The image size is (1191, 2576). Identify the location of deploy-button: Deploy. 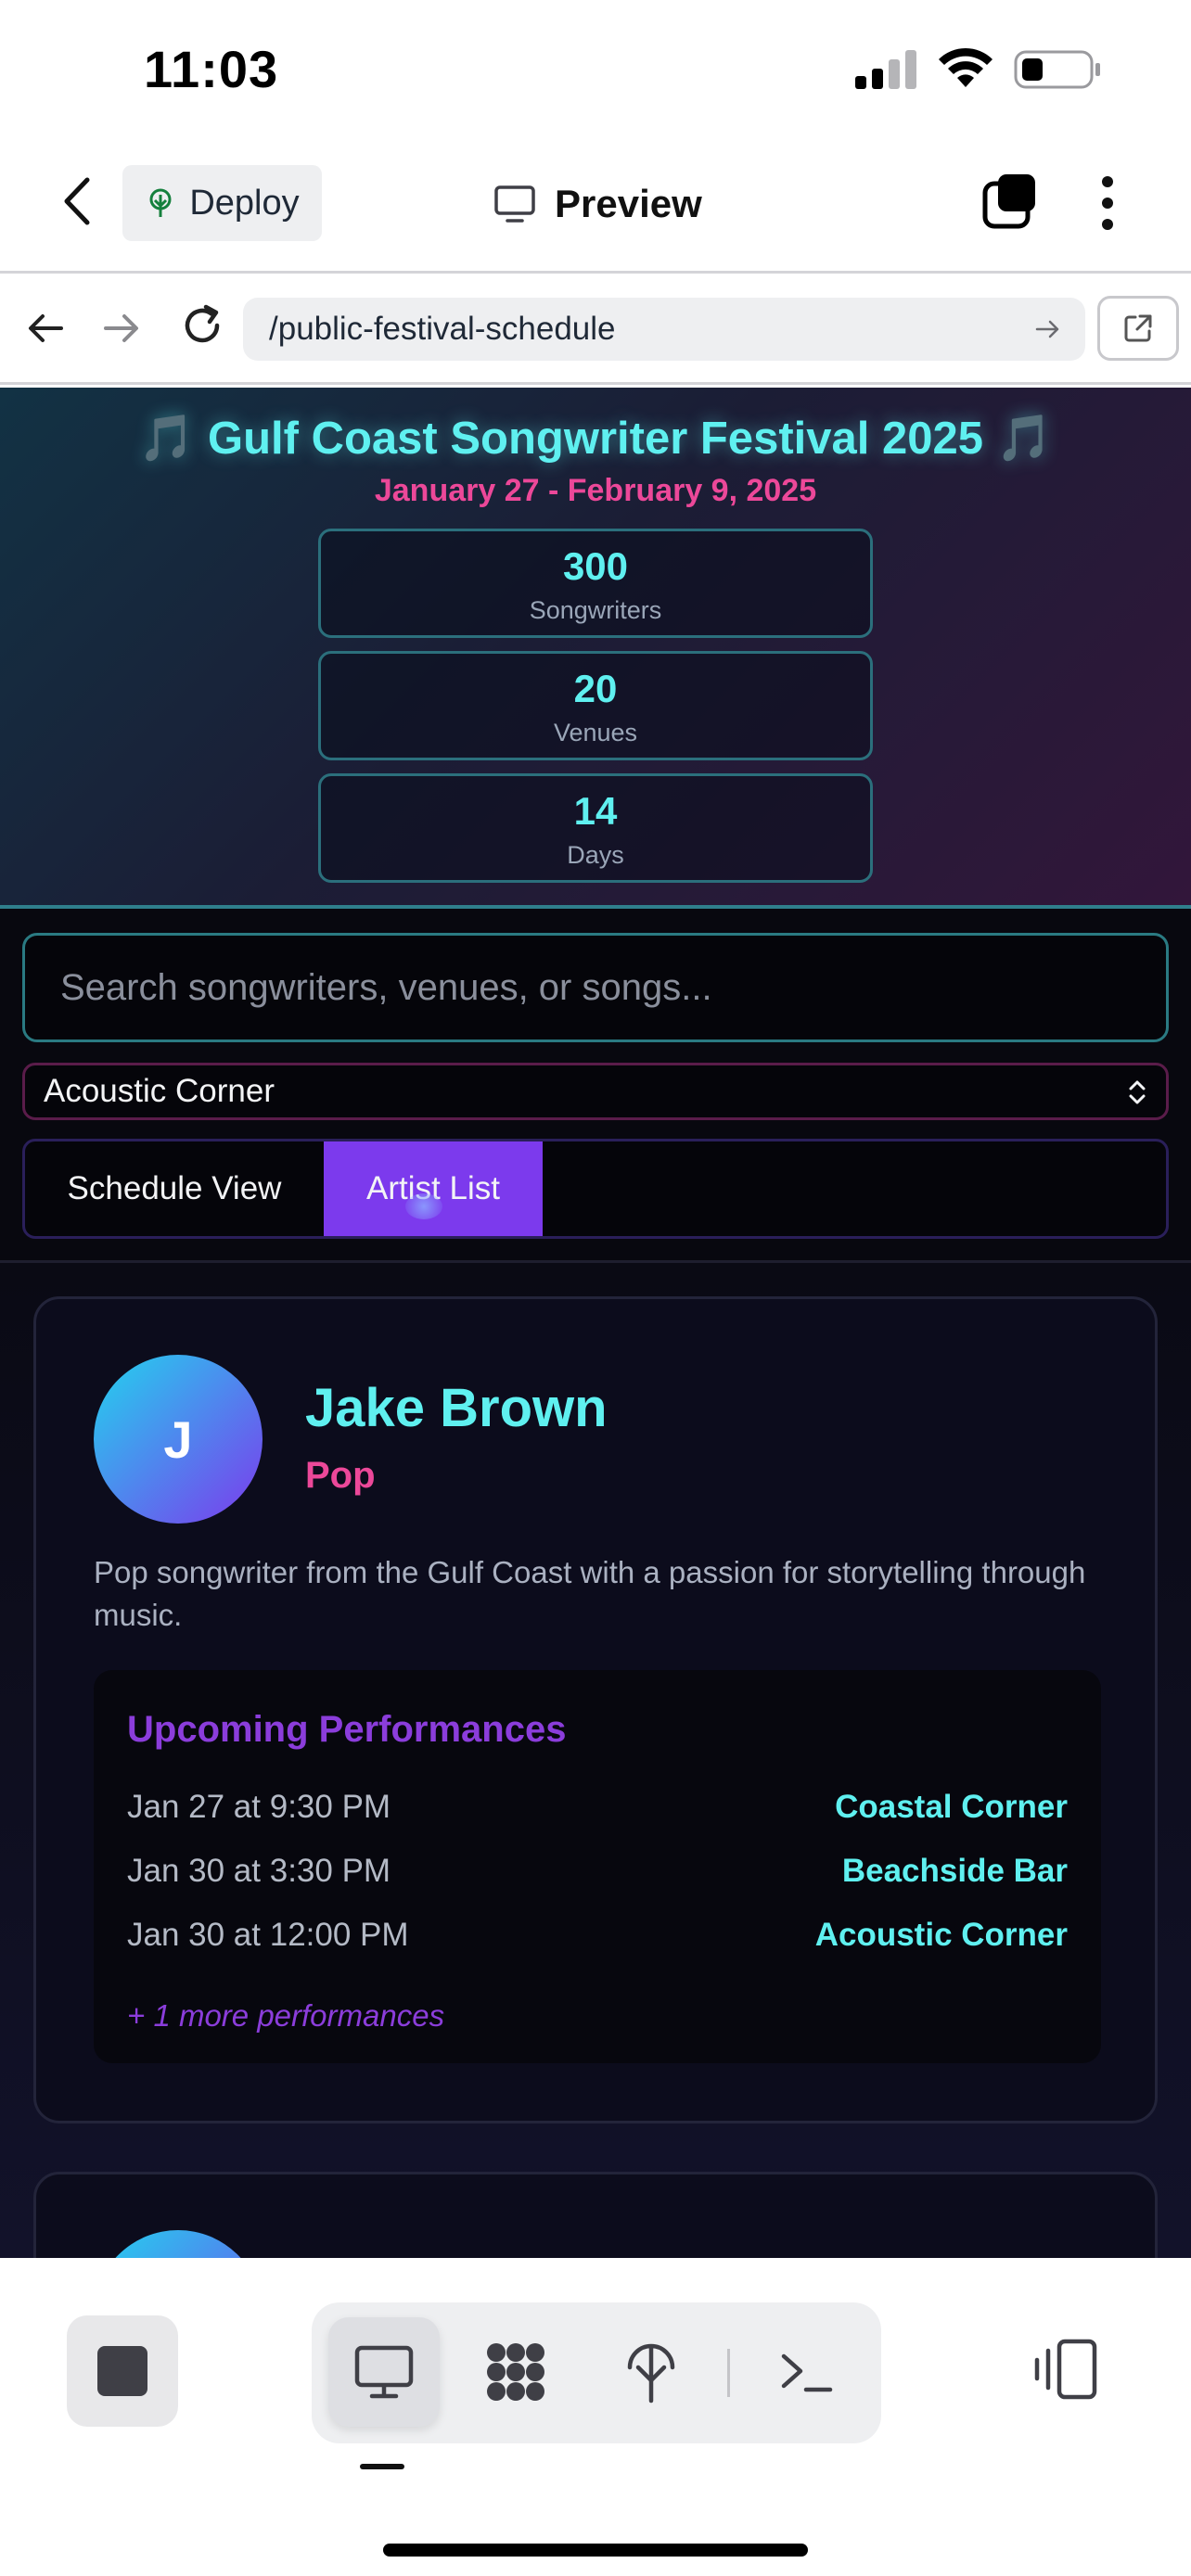
(222, 203).